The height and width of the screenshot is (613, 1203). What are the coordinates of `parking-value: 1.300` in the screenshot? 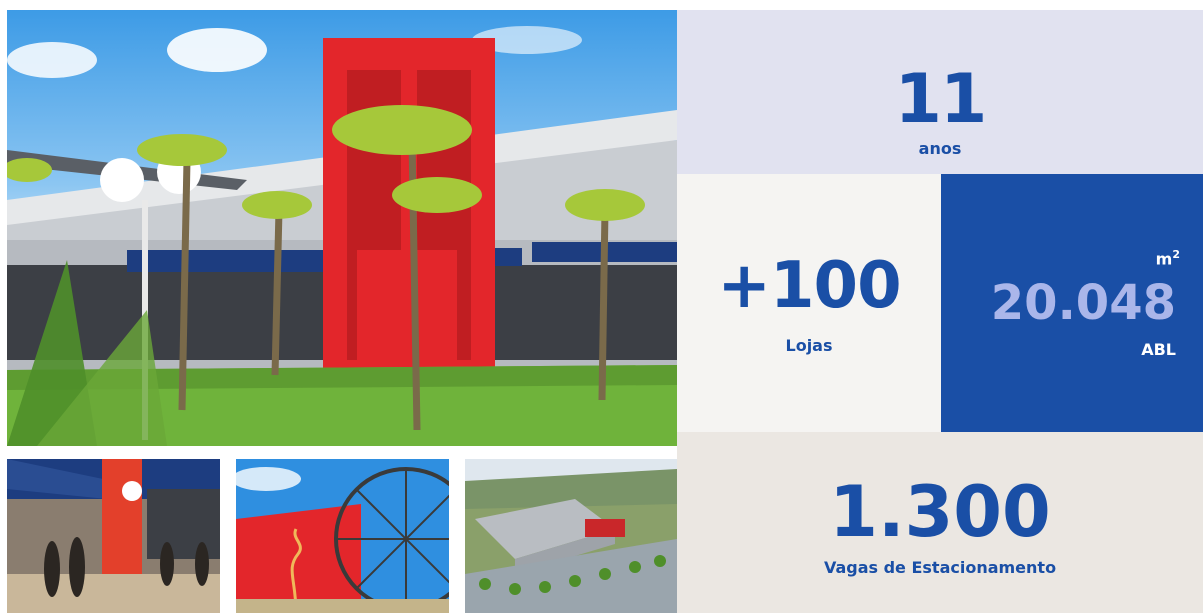 It's located at (940, 512).